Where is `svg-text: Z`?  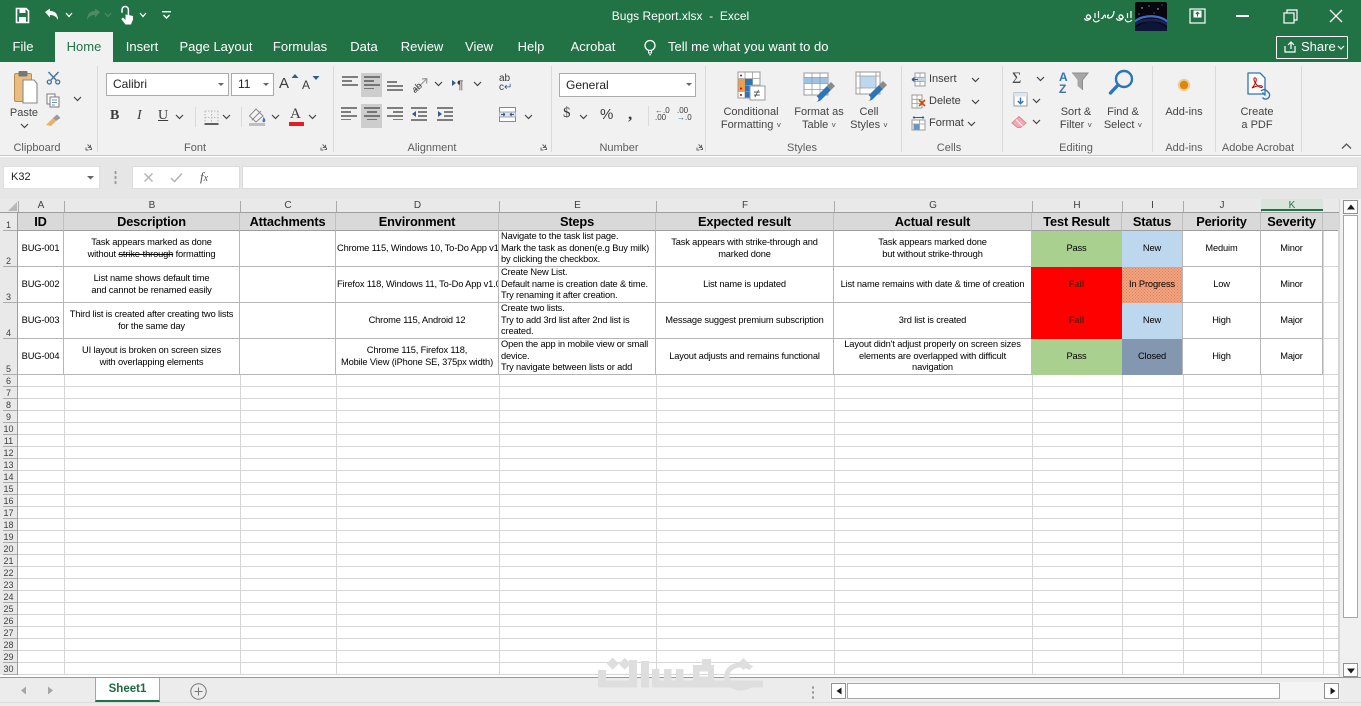
svg-text: Z is located at coordinates (1062, 88).